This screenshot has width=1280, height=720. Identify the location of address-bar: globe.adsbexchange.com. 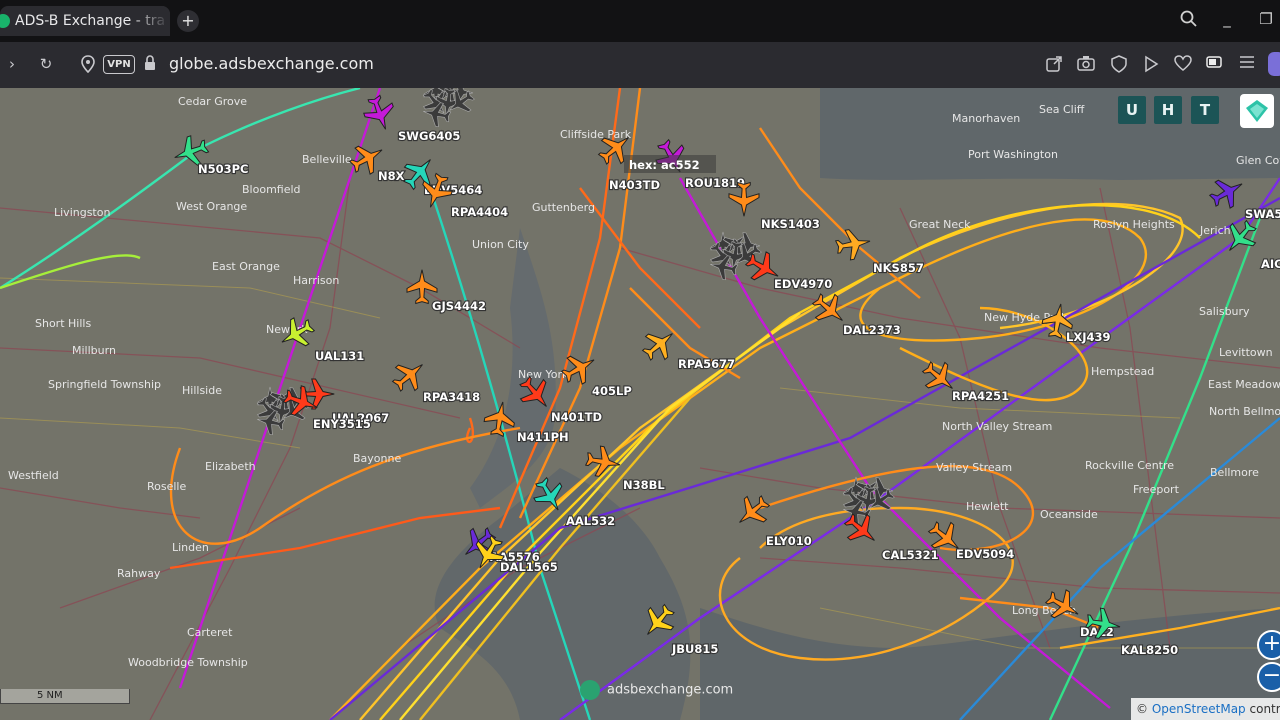
(271, 63).